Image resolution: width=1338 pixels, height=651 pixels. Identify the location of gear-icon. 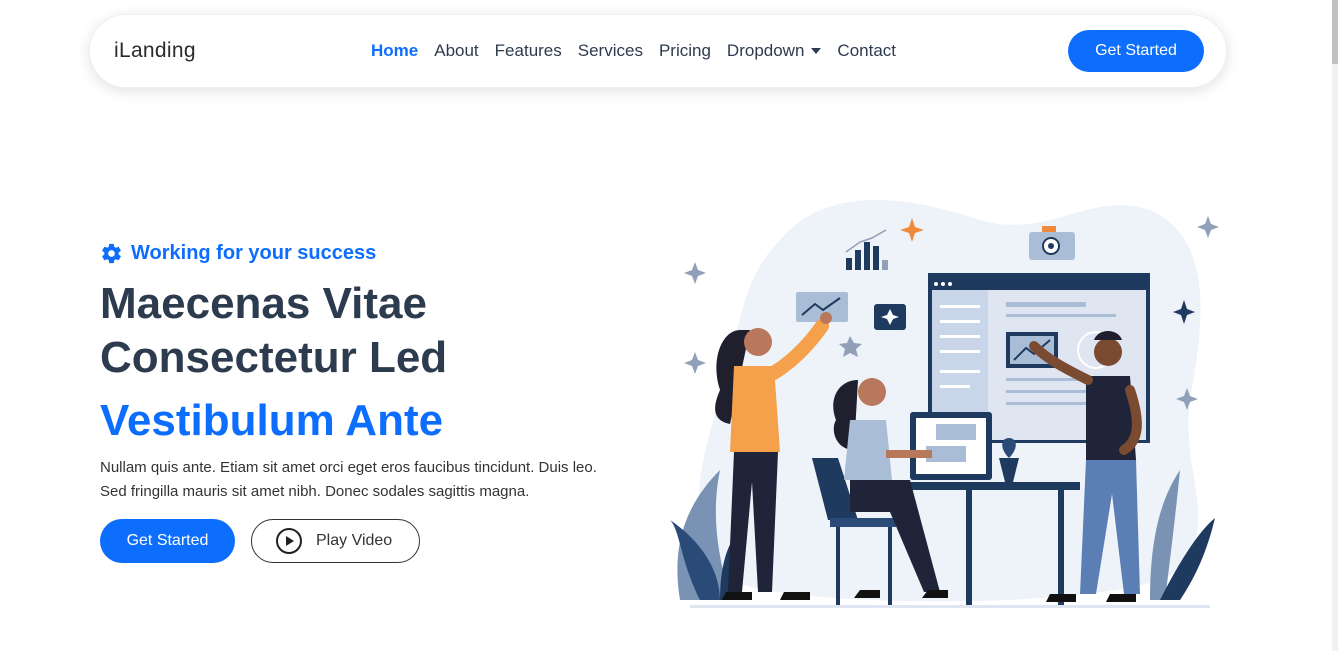
(111, 253).